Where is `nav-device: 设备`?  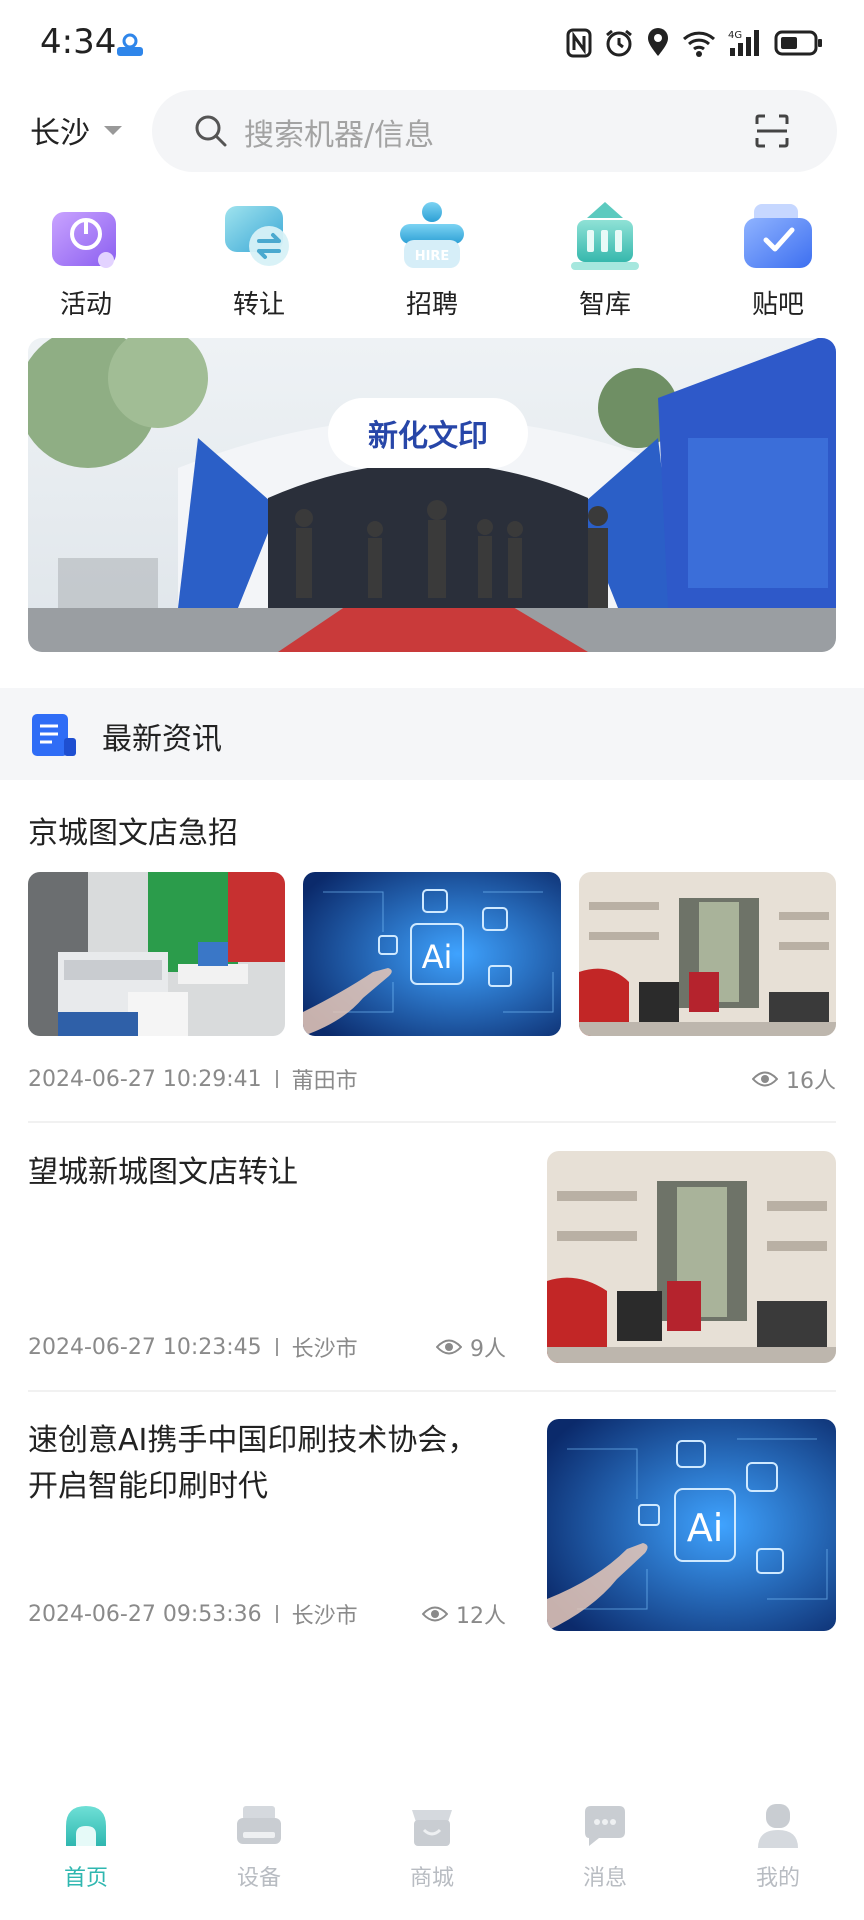 nav-device: 设备 is located at coordinates (259, 1841).